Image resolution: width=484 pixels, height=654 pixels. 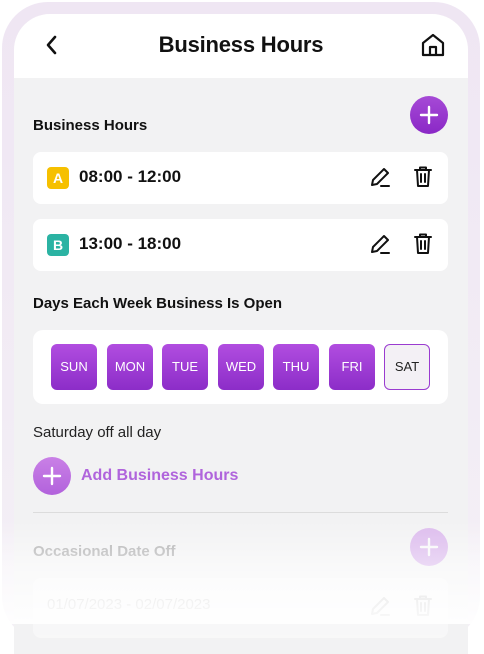 What do you see at coordinates (352, 367) in the screenshot?
I see `day-toggle-fri: FRI` at bounding box center [352, 367].